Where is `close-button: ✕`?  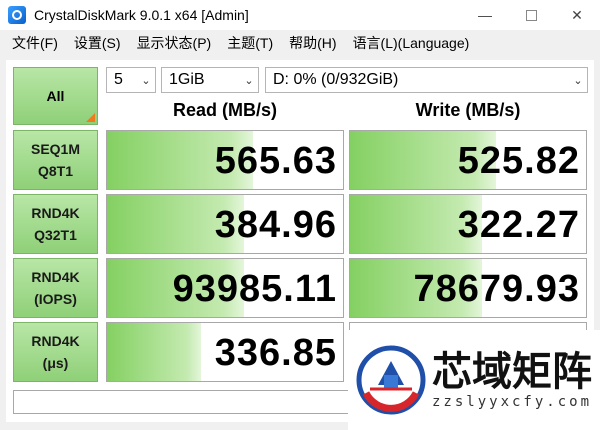 close-button: ✕ is located at coordinates (577, 15).